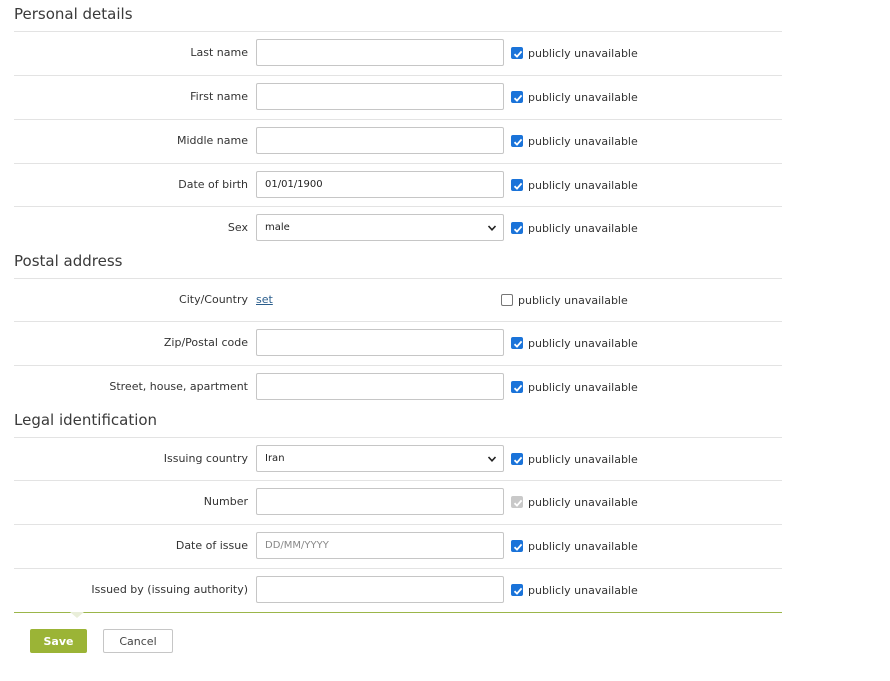 Image resolution: width=890 pixels, height=681 pixels. I want to click on save-button: Save, so click(58, 641).